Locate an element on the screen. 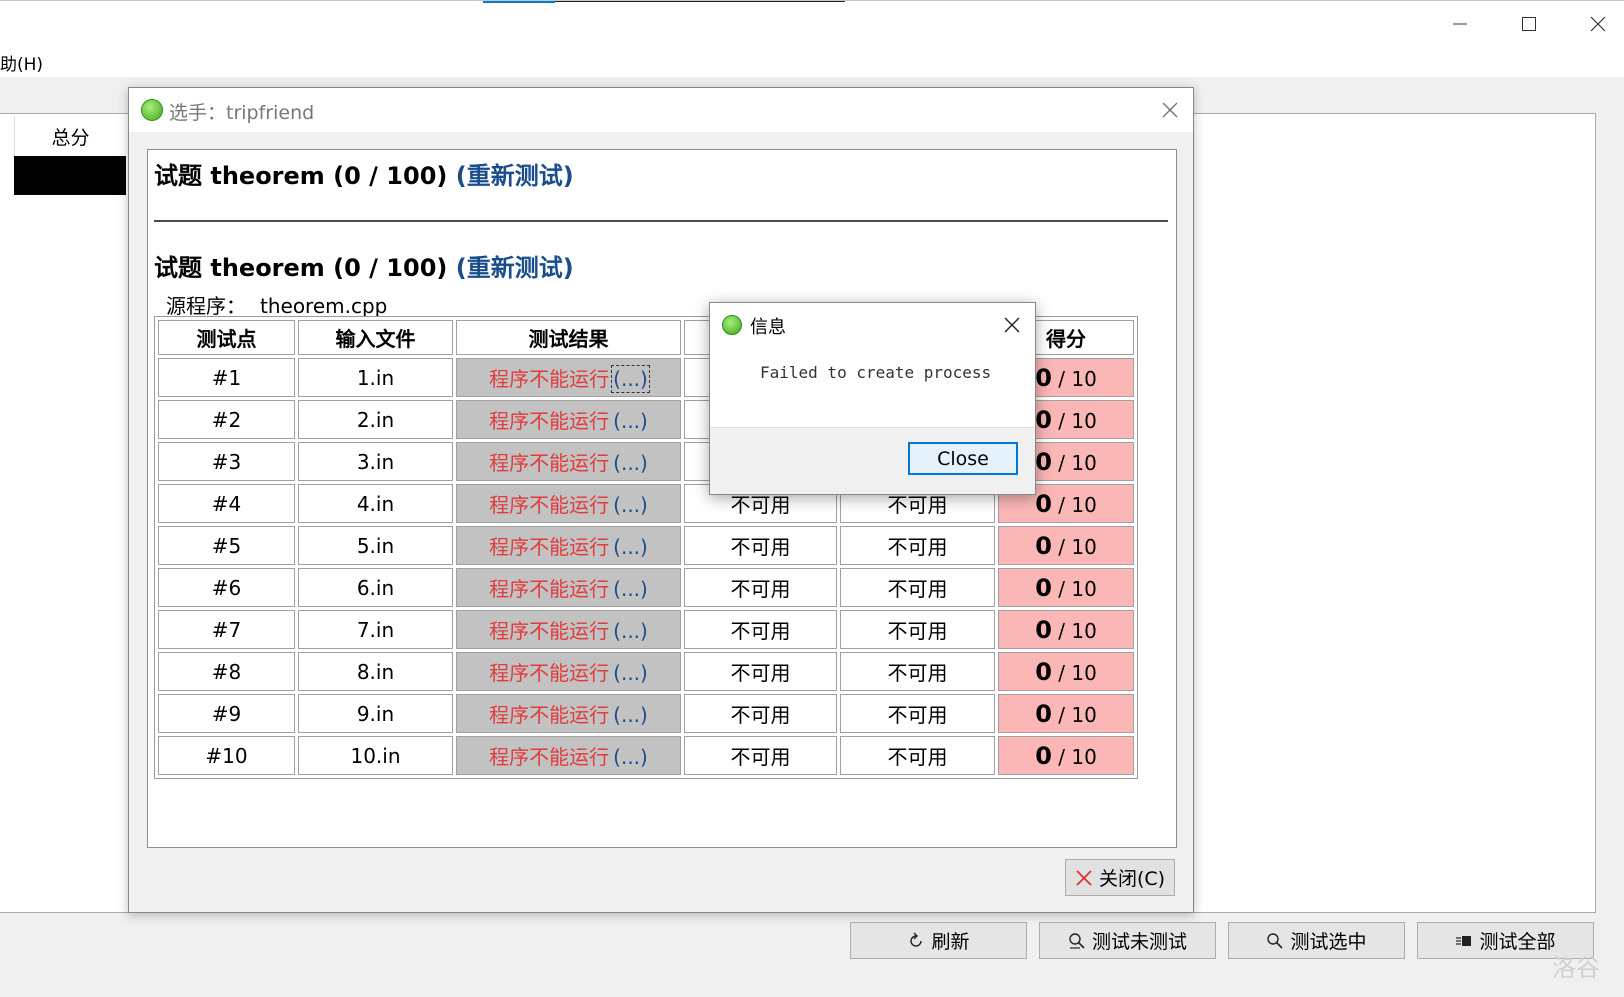 This screenshot has height=997, width=1624. app-lemon-icon is located at coordinates (732, 325).